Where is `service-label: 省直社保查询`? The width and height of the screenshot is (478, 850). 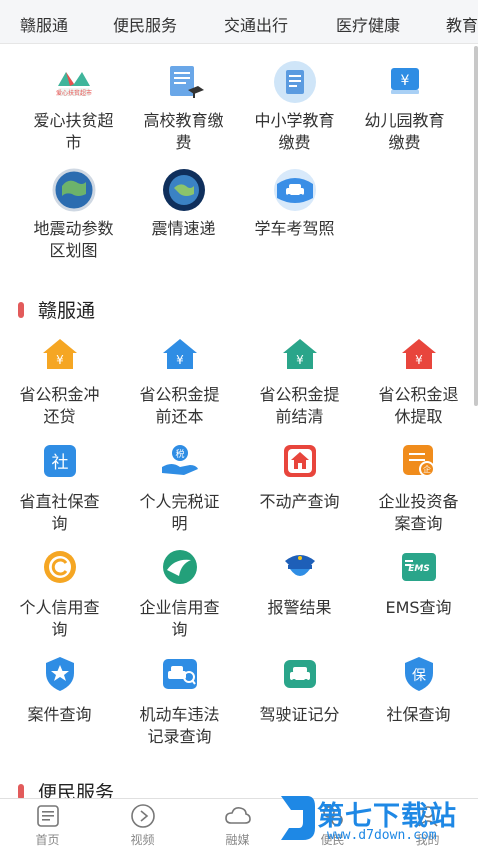
service-label: 省直社保查询 is located at coordinates (59, 512).